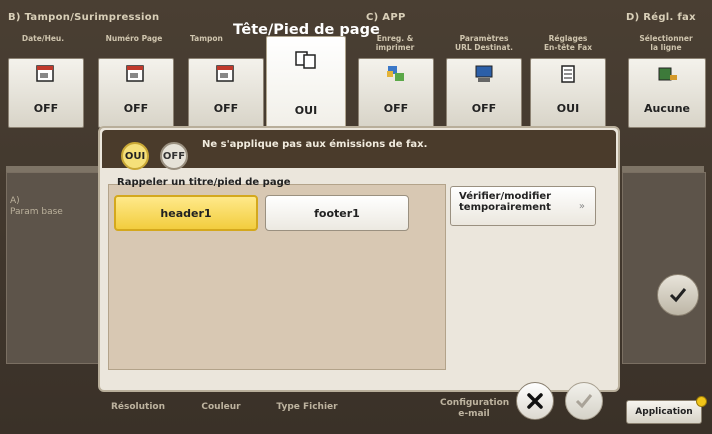 The width and height of the screenshot is (712, 434). I want to click on tile-value: Aucune, so click(667, 108).